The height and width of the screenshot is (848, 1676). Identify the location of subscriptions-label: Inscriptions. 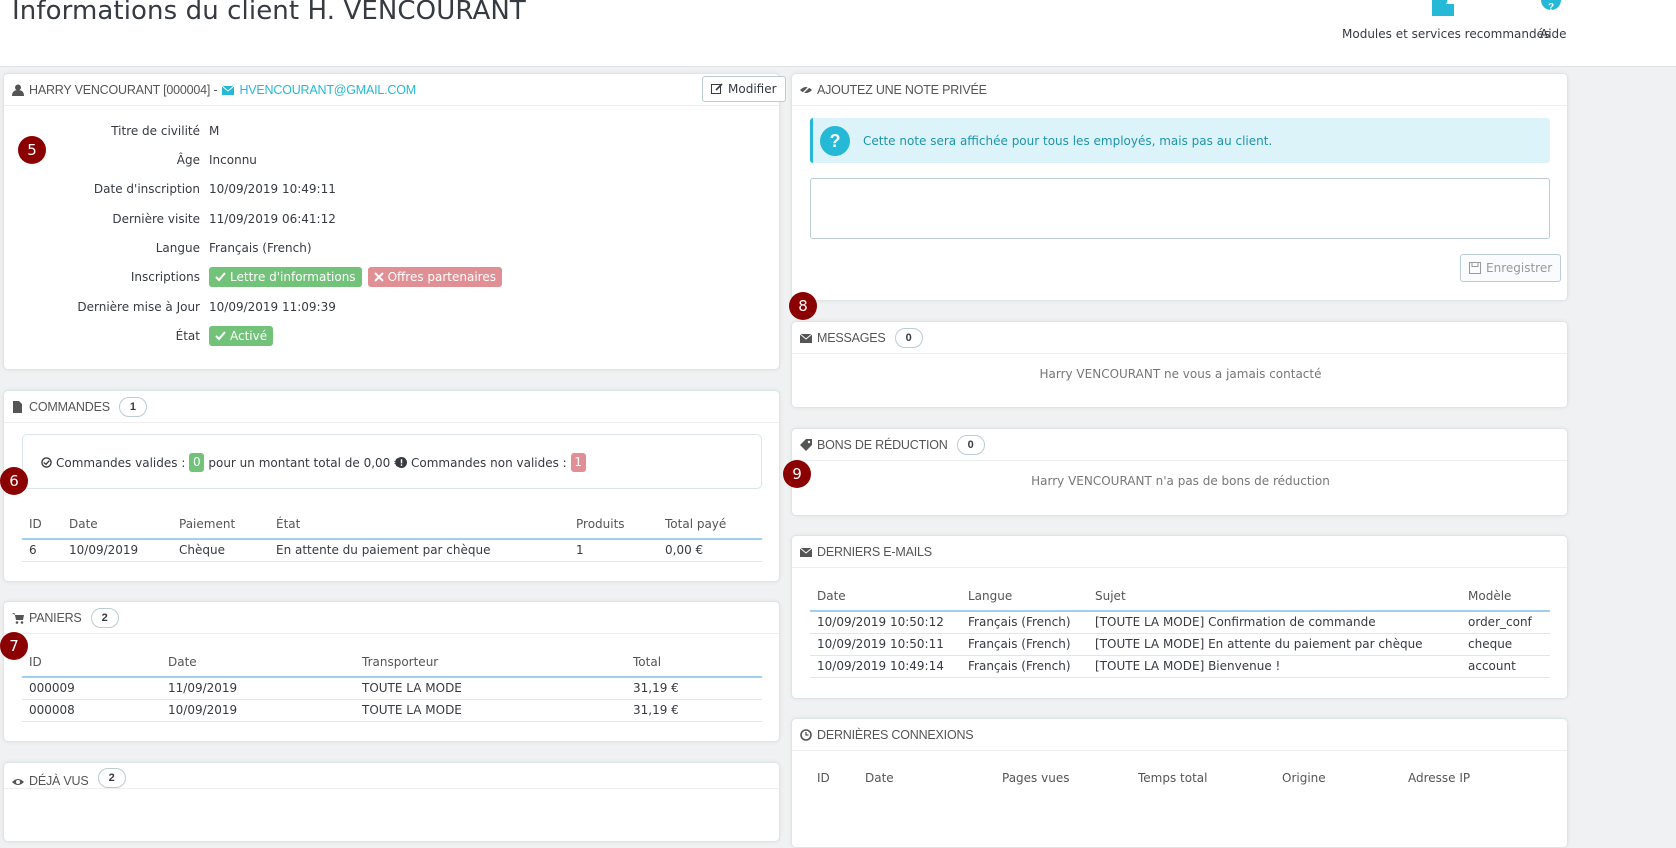
(165, 277).